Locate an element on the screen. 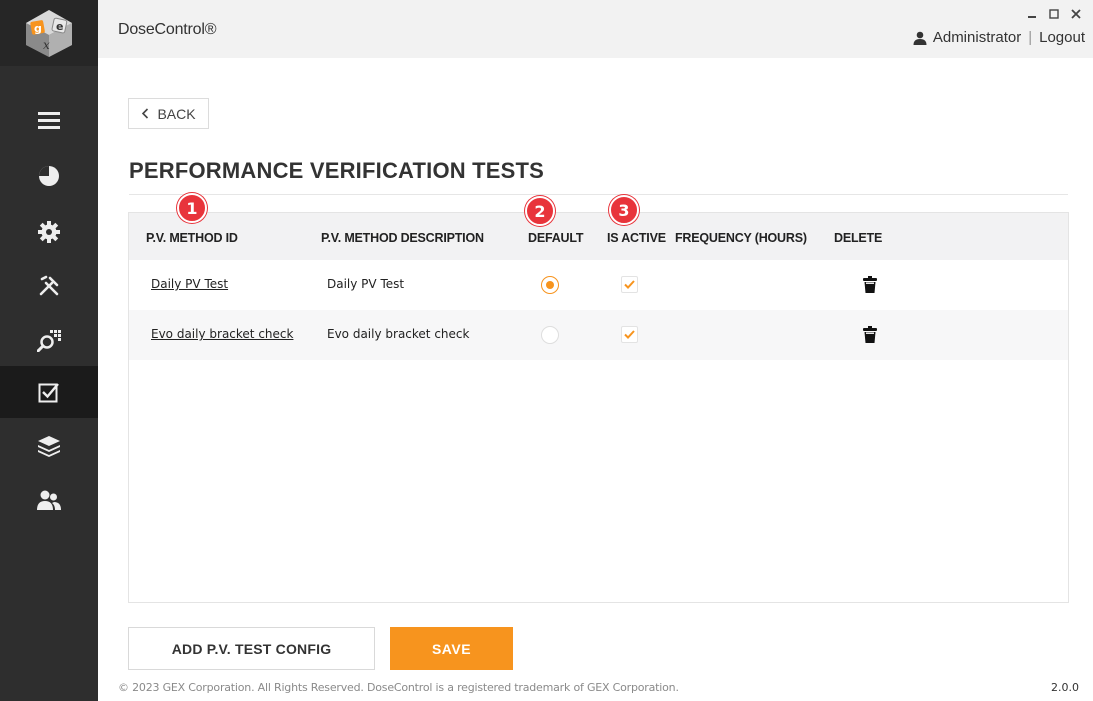  svg-text: e is located at coordinates (59, 26).